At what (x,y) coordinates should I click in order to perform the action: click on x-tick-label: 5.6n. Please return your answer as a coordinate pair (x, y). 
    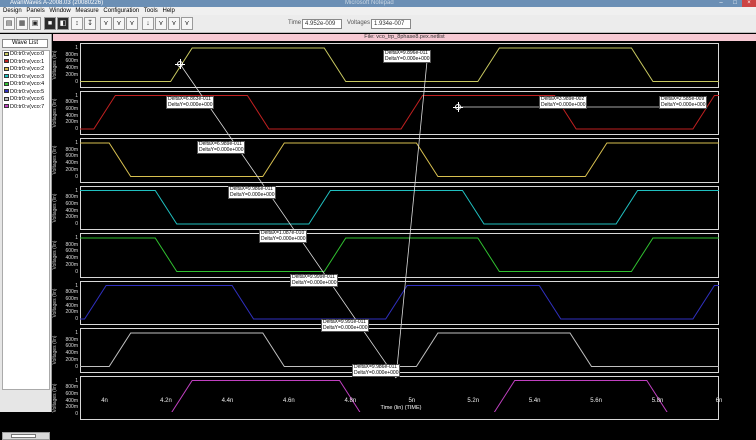
    Looking at the image, I should click on (596, 401).